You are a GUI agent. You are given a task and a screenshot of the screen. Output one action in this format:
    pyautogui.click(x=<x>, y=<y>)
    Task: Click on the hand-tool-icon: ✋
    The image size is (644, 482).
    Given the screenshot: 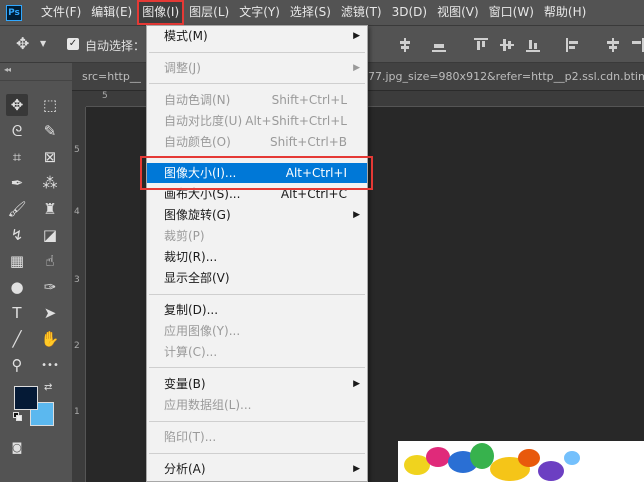 What is the action you would take?
    pyautogui.click(x=50, y=339)
    